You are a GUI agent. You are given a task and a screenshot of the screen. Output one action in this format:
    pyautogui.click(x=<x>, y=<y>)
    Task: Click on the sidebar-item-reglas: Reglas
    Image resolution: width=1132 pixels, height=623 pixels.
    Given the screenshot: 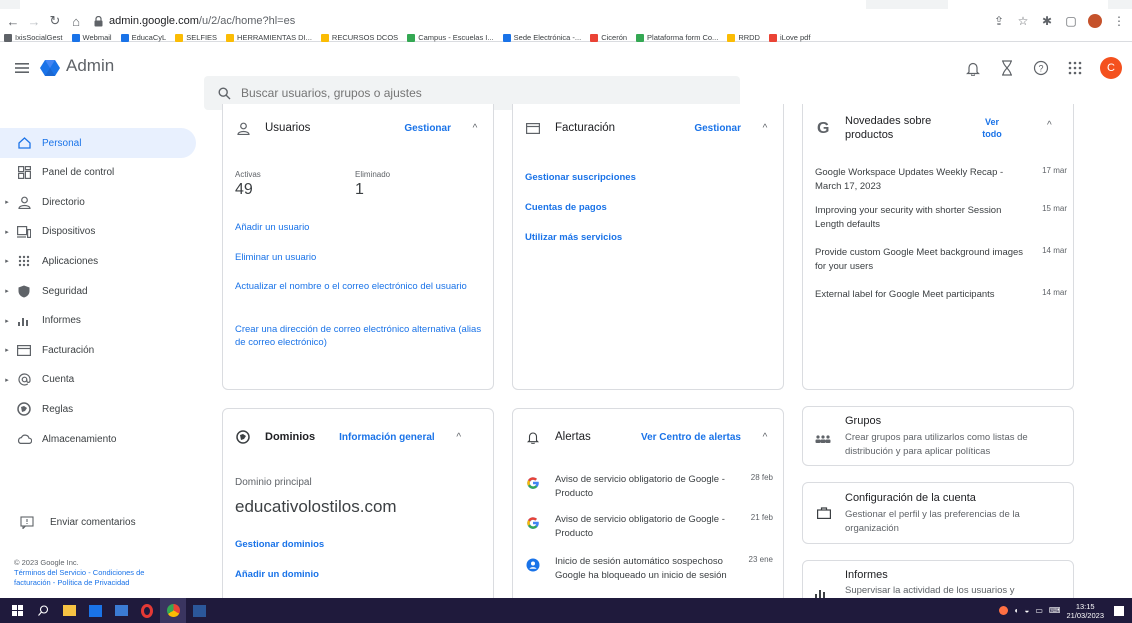 What is the action you would take?
    pyautogui.click(x=98, y=409)
    